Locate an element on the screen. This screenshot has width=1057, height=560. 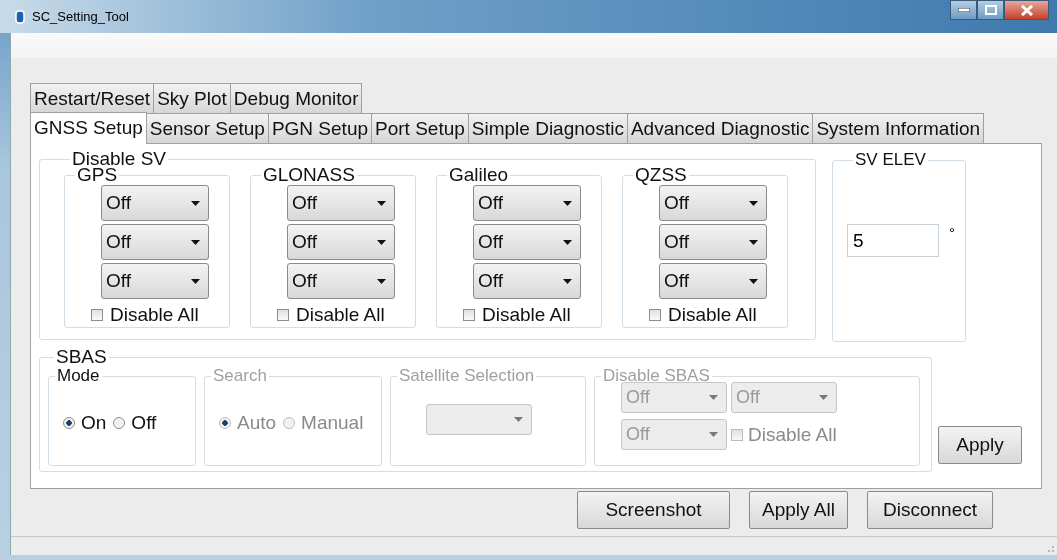
close-icon is located at coordinates (1026, 10).